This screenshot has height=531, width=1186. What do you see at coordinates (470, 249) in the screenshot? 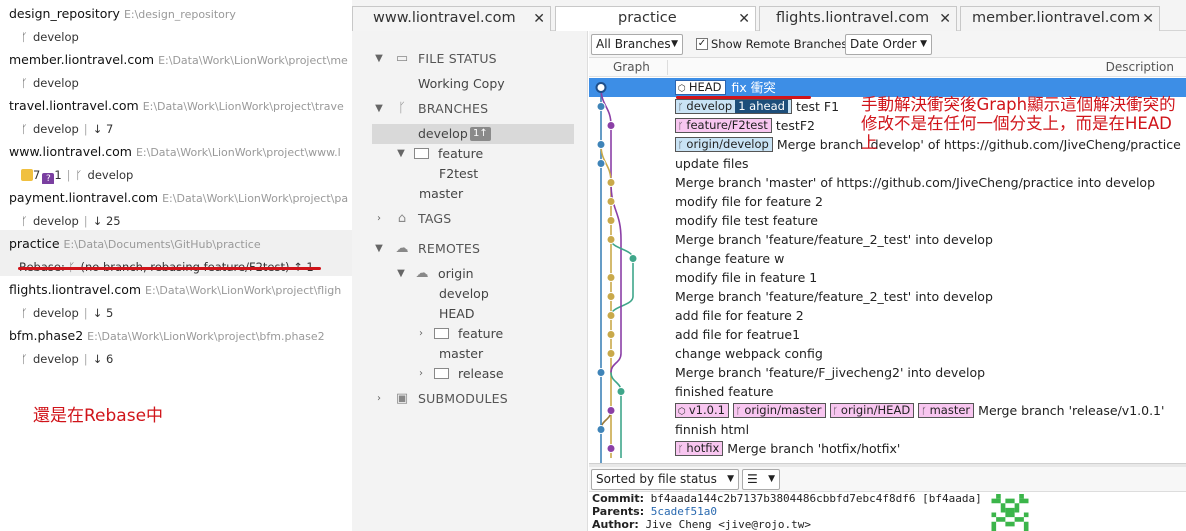
I see `sidebar-section-remotes: ▼ ☁ REMOTES` at bounding box center [470, 249].